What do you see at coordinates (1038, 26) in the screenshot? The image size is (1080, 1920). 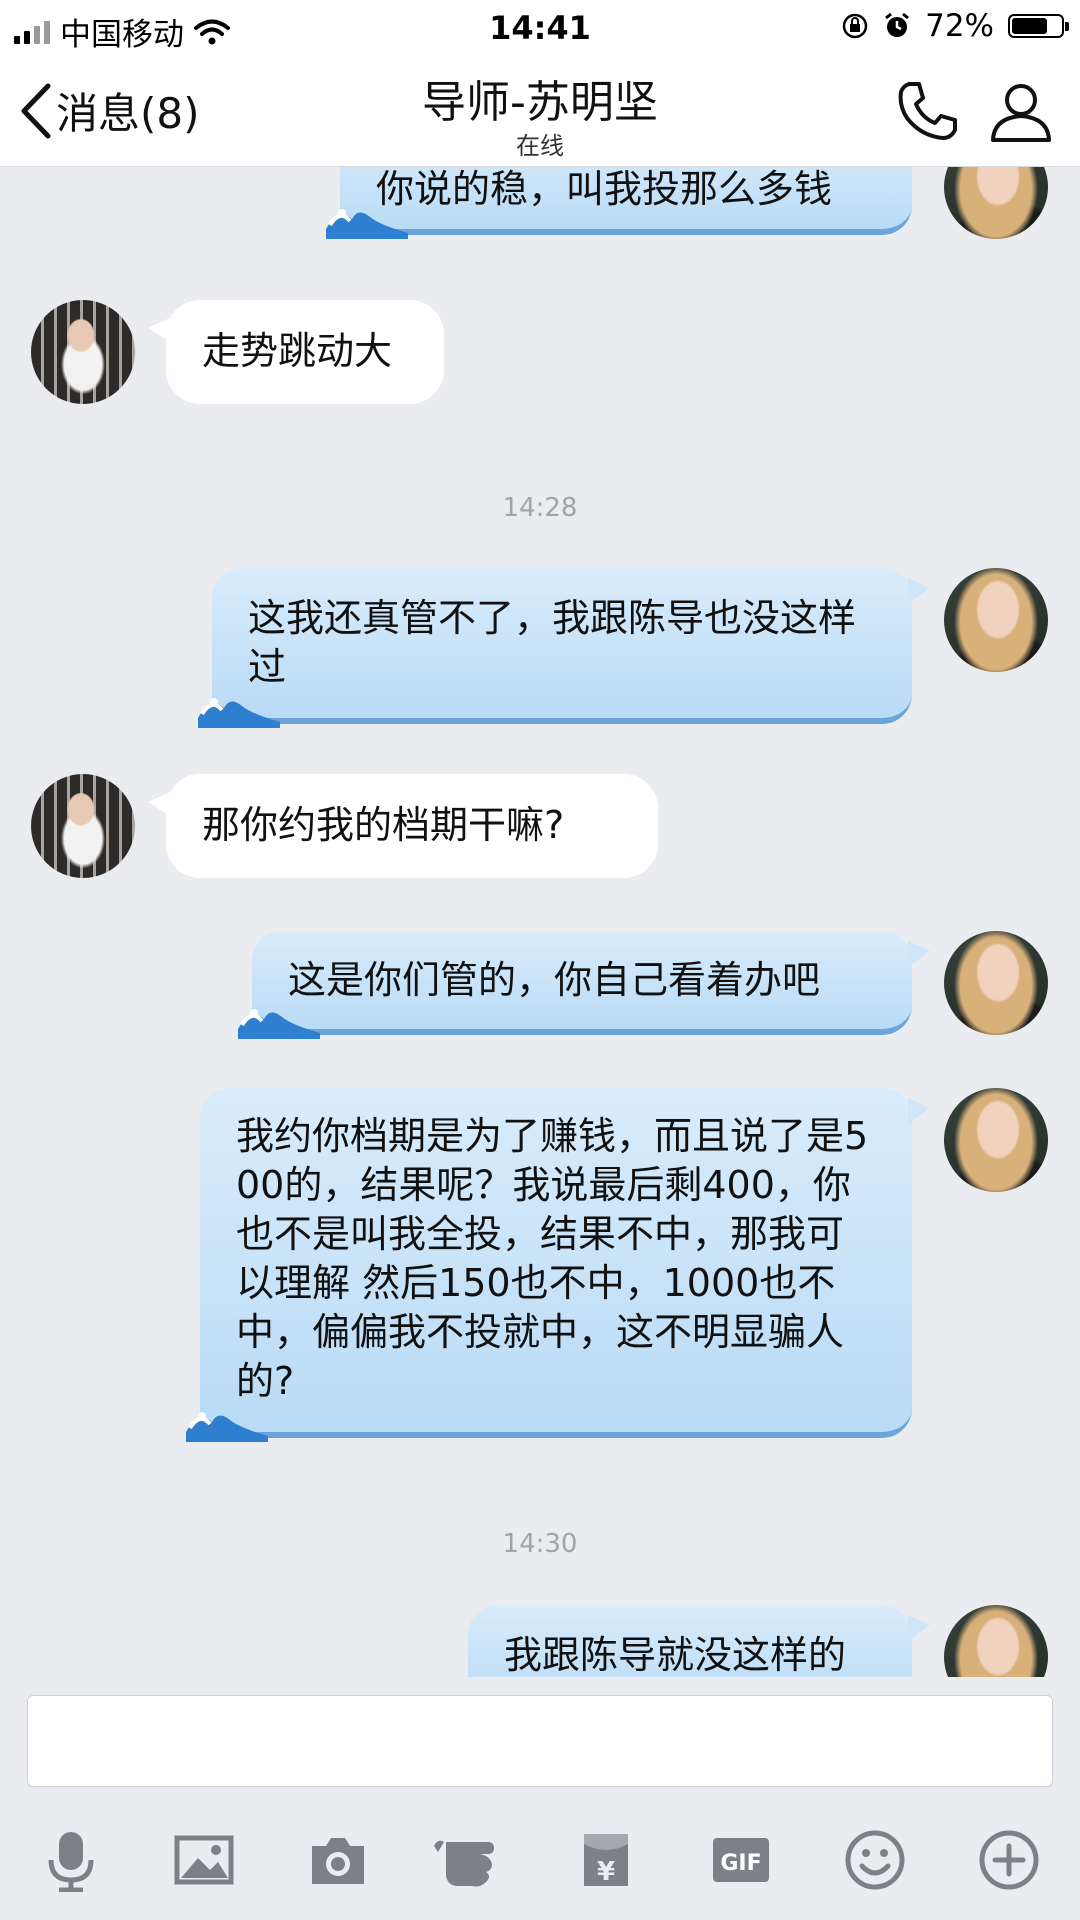 I see `battery-icon` at bounding box center [1038, 26].